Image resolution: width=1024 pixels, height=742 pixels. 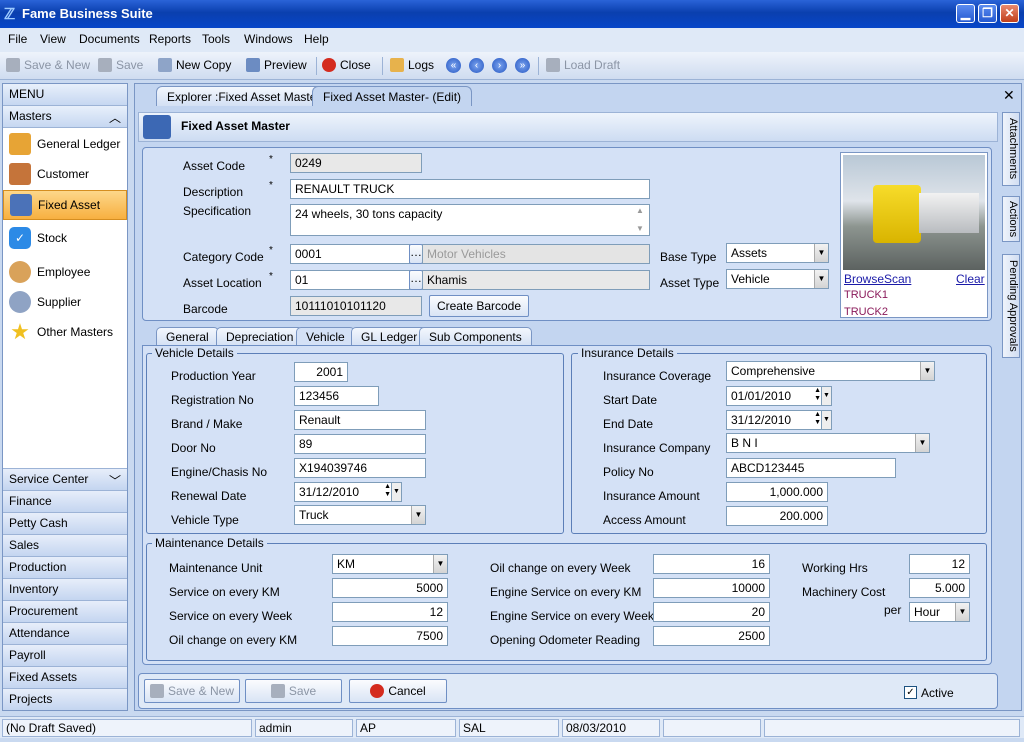 I want to click on base-type-select: Assets ▼, so click(x=777, y=253).